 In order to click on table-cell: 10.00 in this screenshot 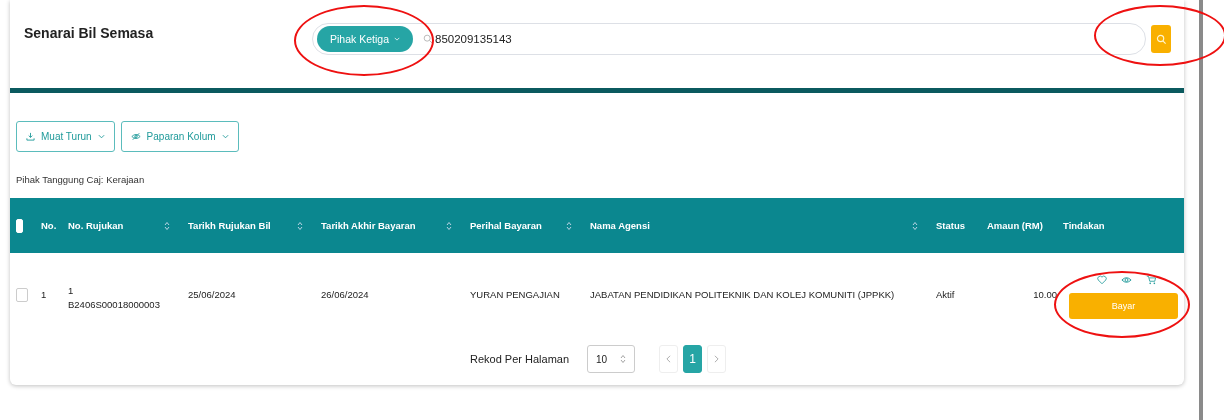, I will do `click(1045, 294)`.